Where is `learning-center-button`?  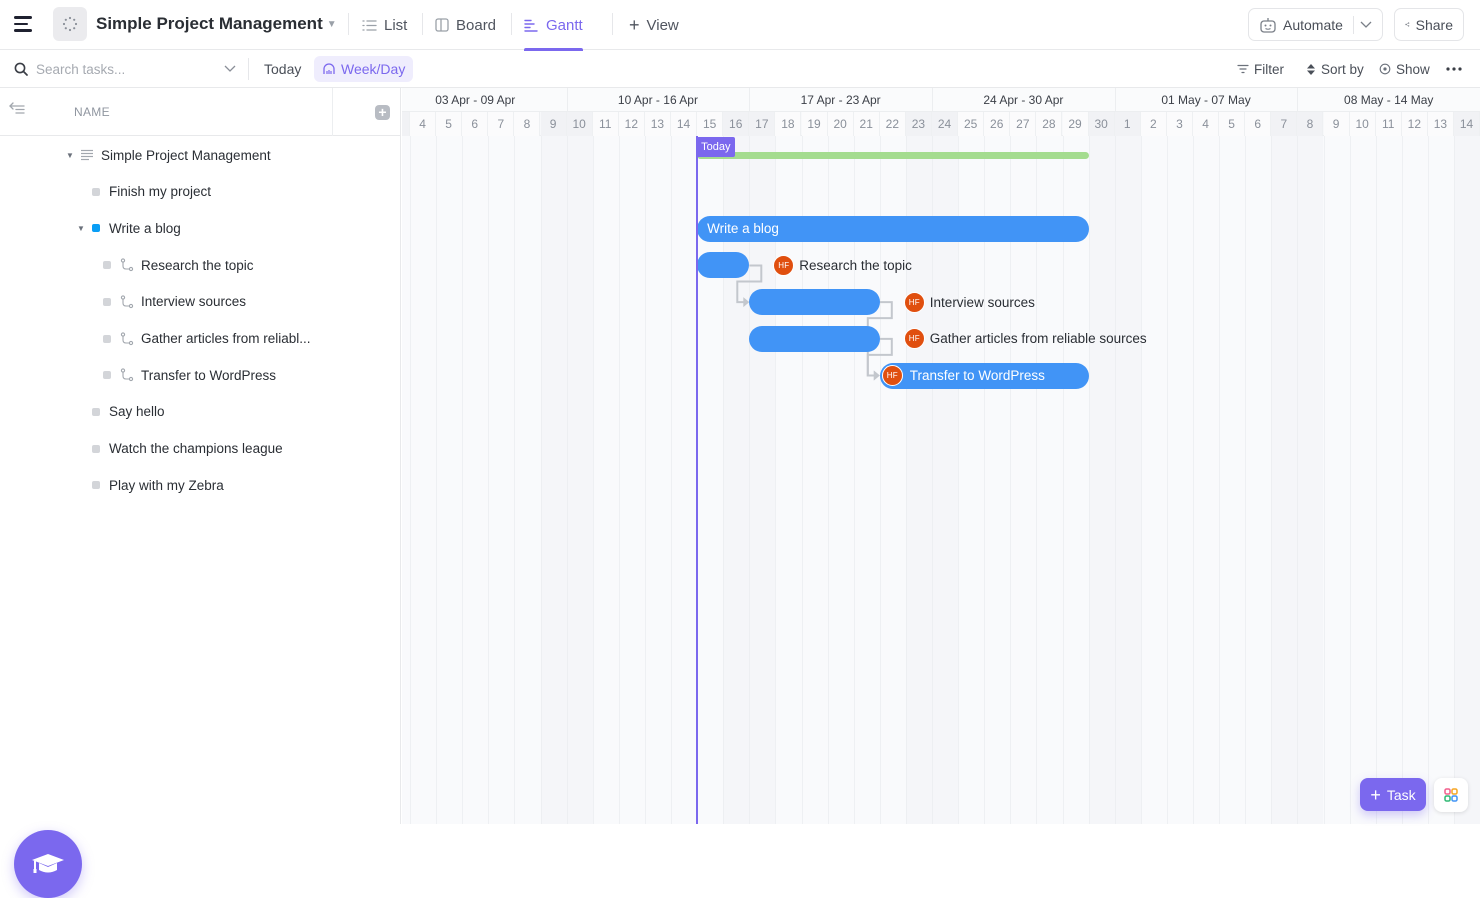
learning-center-button is located at coordinates (48, 864).